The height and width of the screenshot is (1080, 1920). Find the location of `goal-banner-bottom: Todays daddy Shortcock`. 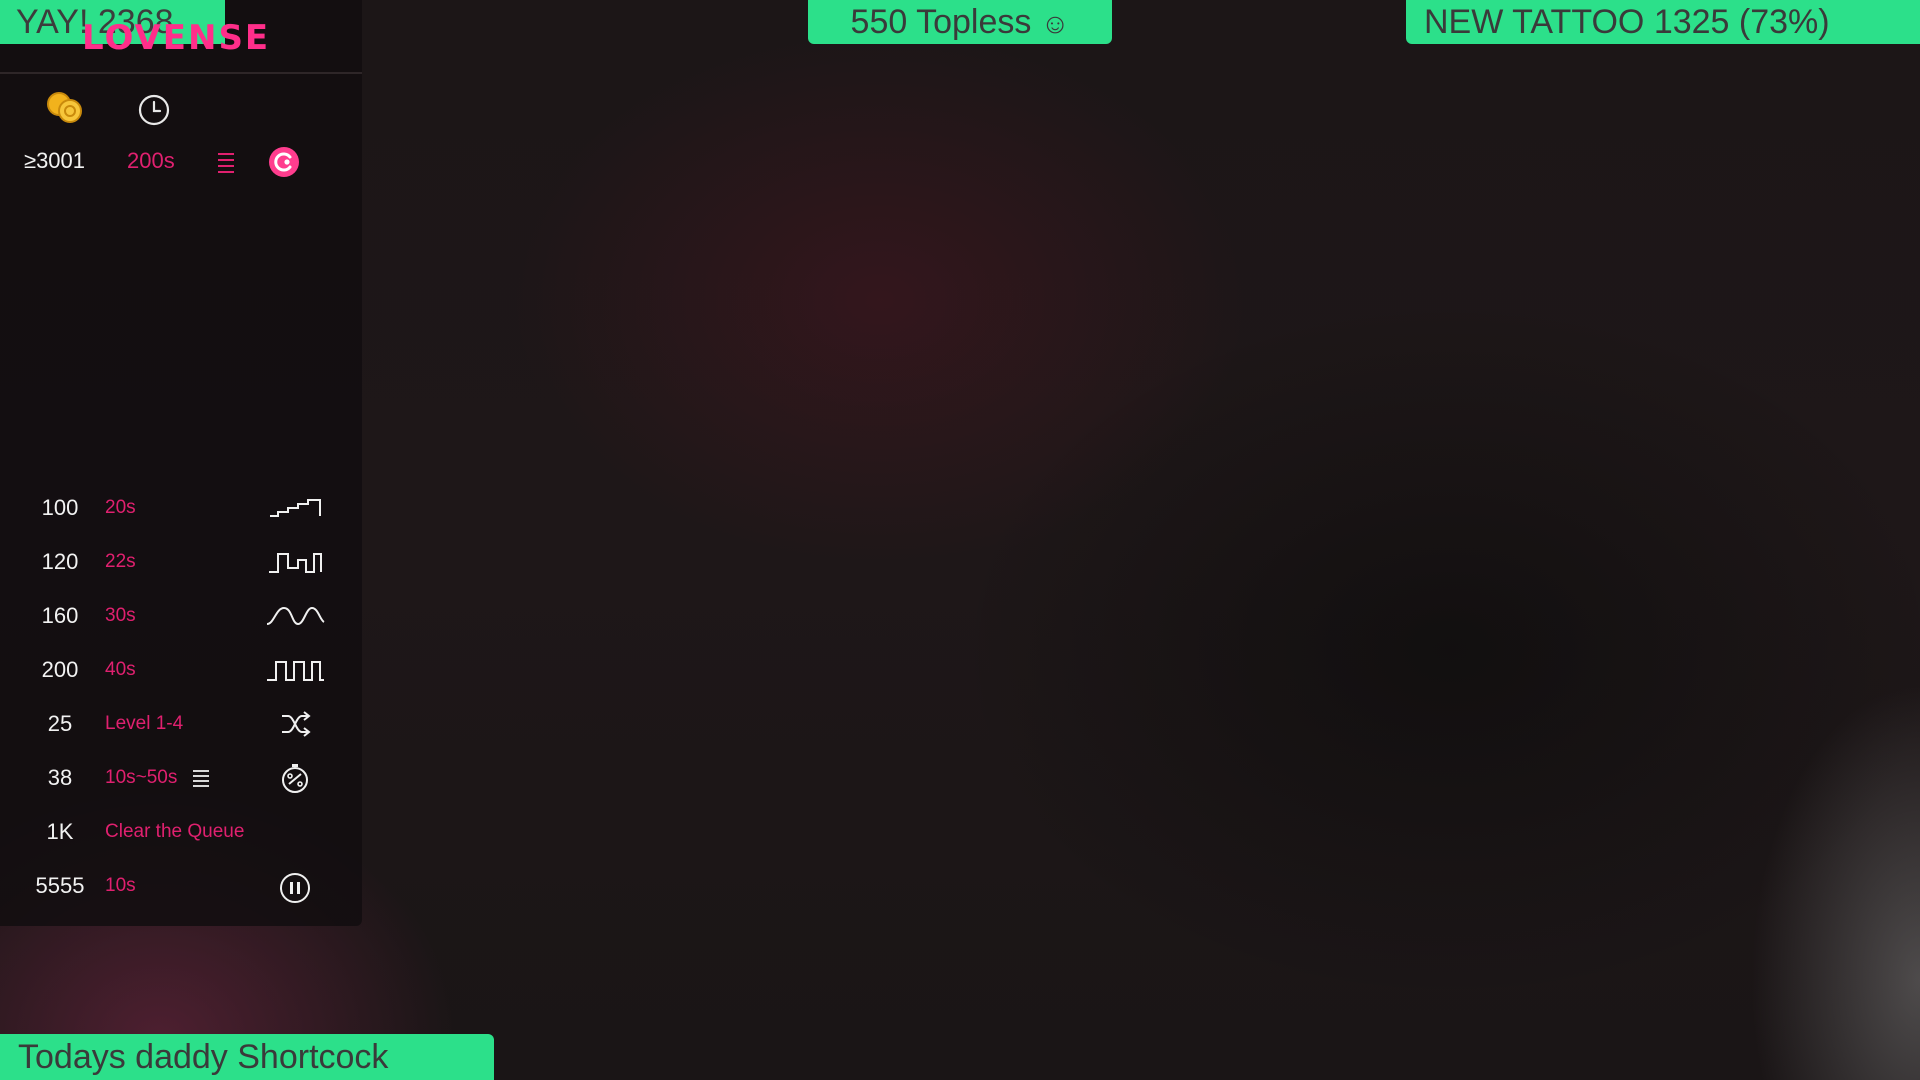

goal-banner-bottom: Todays daddy Shortcock is located at coordinates (247, 1057).